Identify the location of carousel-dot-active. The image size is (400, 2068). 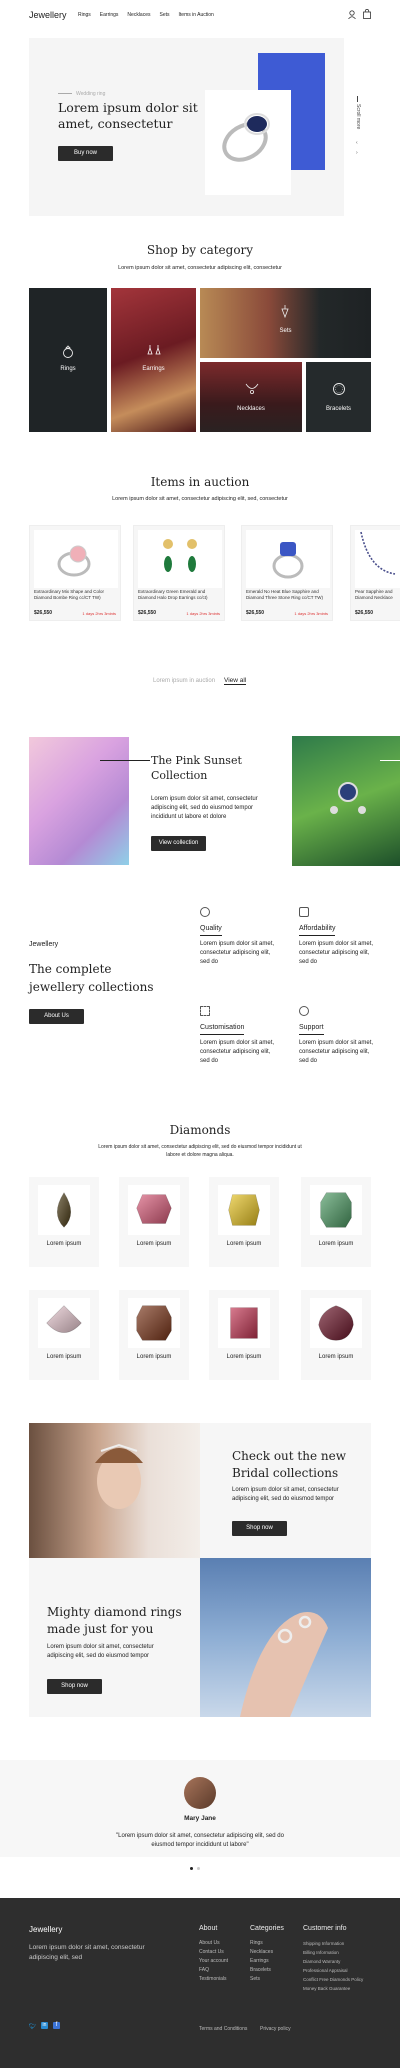
(191, 1868).